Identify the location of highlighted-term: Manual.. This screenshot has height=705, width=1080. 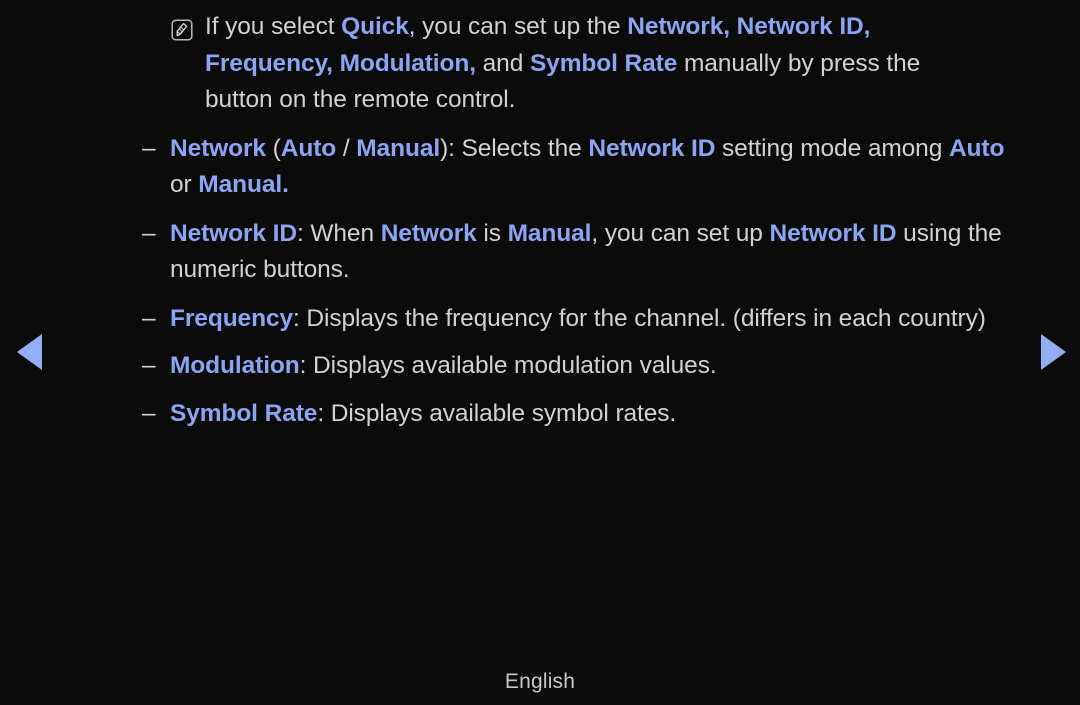
(243, 184).